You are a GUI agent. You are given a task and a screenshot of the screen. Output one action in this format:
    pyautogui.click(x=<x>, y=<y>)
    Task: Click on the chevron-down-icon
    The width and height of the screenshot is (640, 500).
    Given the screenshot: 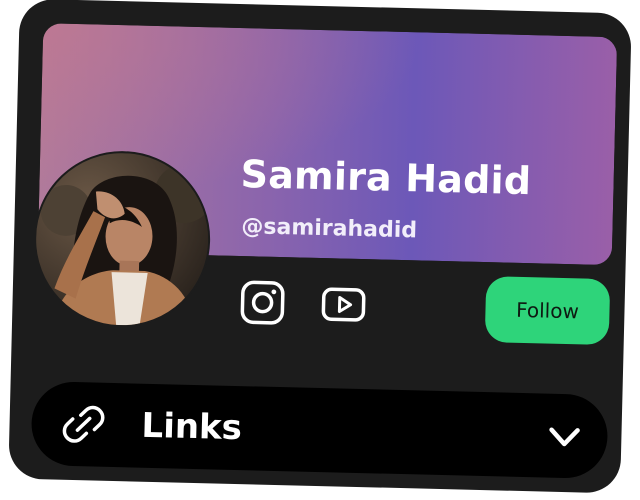 What is the action you would take?
    pyautogui.click(x=564, y=437)
    